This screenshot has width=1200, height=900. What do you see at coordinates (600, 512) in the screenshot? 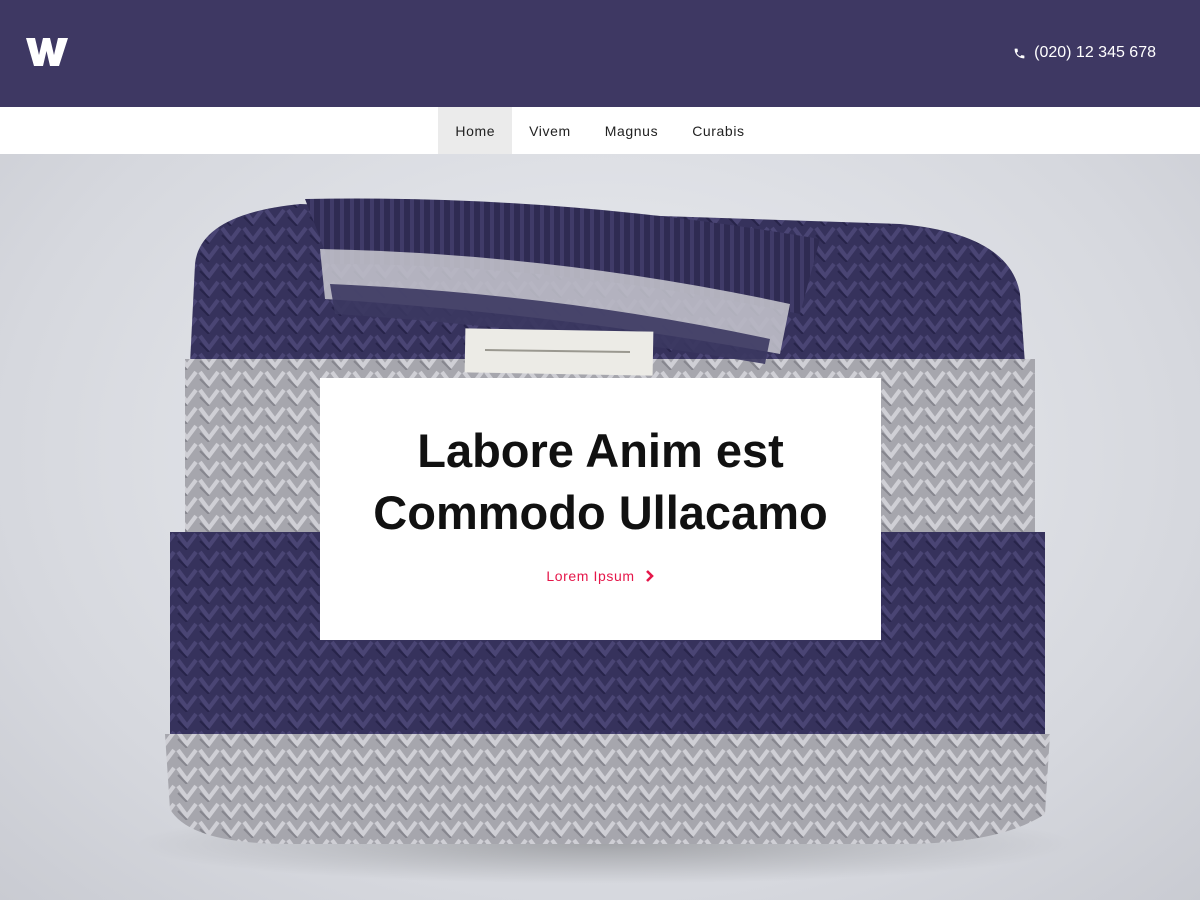
I see `hero-title-line-2: Commodo Ullacamo` at bounding box center [600, 512].